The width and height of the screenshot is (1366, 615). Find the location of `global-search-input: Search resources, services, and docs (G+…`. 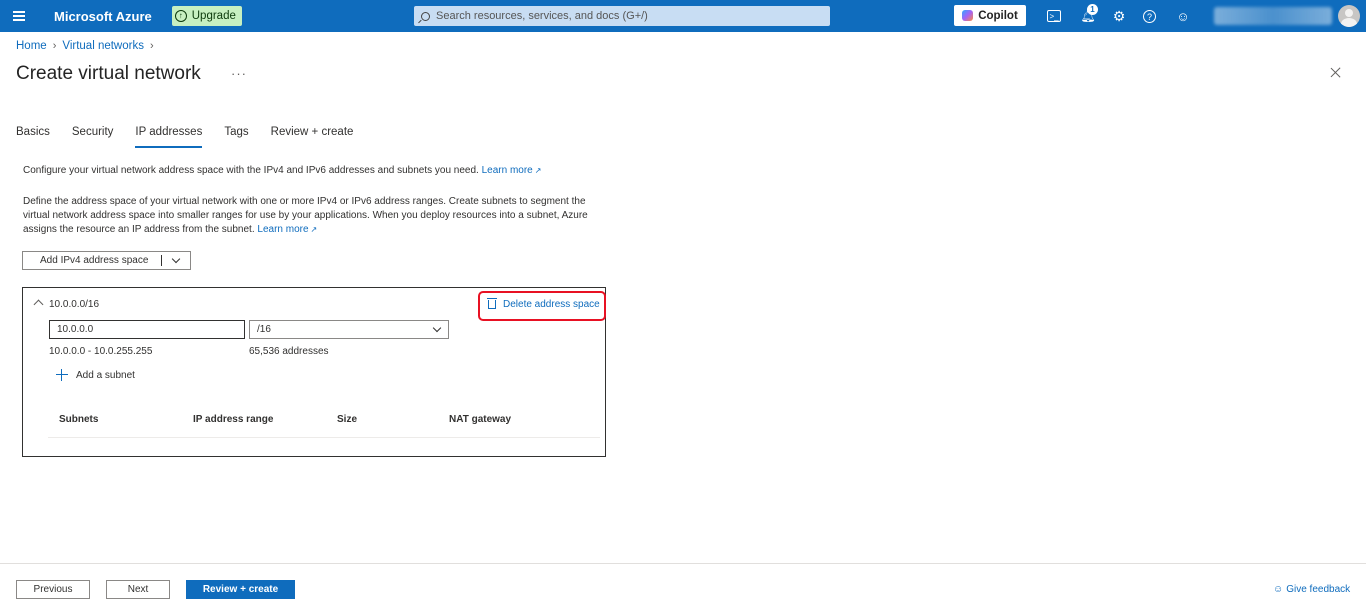

global-search-input: Search resources, services, and docs (G+… is located at coordinates (622, 16).